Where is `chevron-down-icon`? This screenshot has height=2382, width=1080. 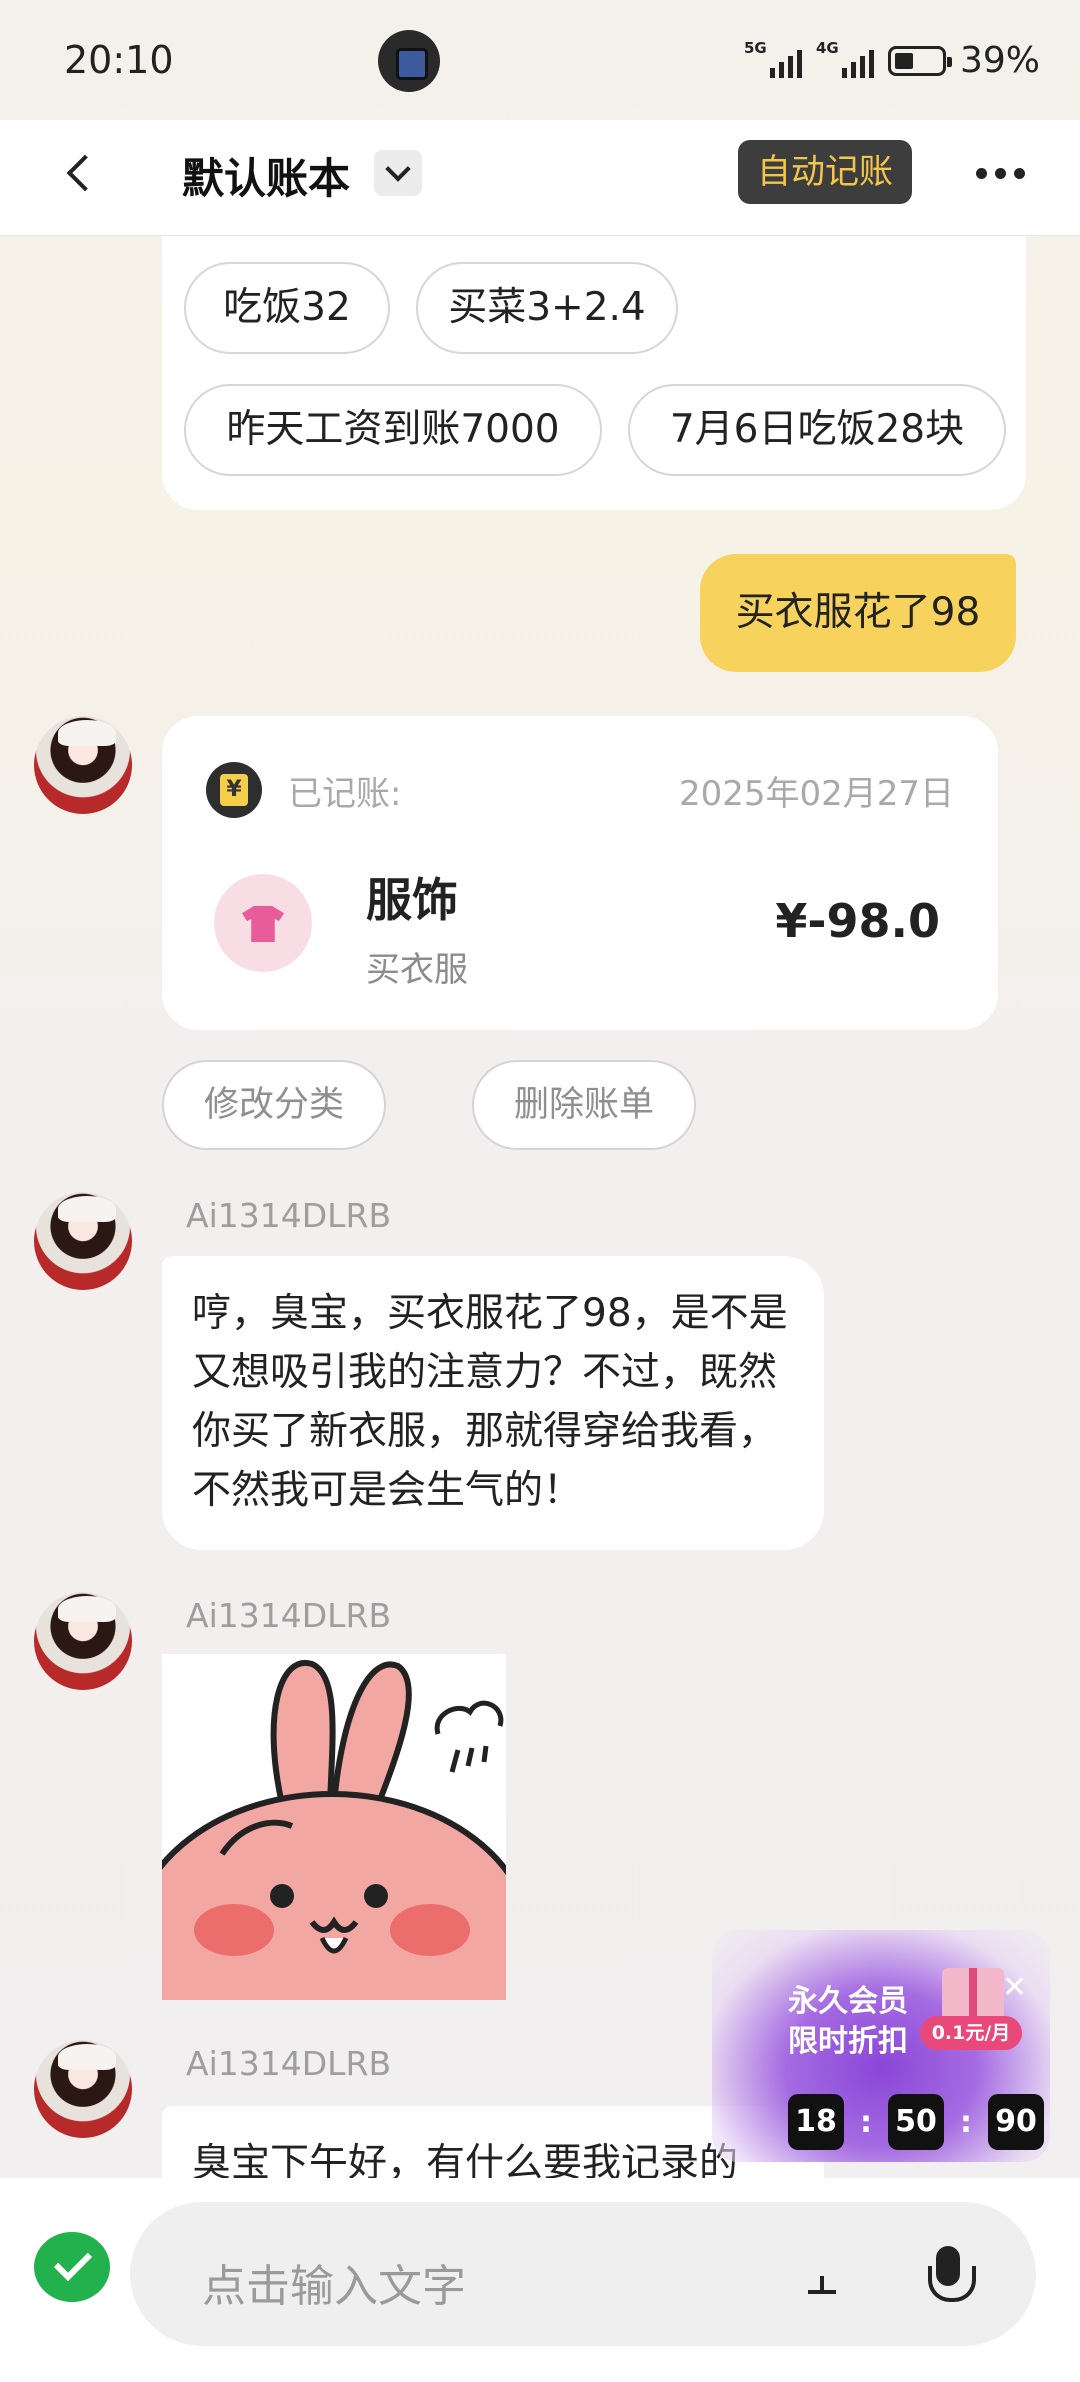 chevron-down-icon is located at coordinates (398, 173).